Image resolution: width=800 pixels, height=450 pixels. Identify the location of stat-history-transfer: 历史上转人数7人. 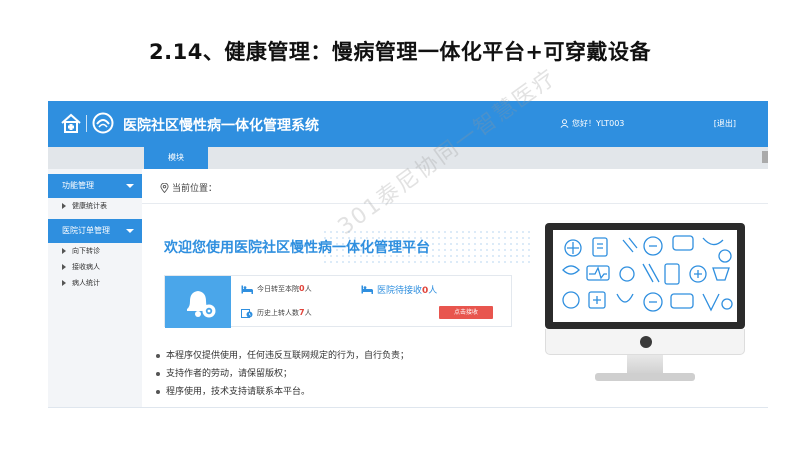
(276, 313).